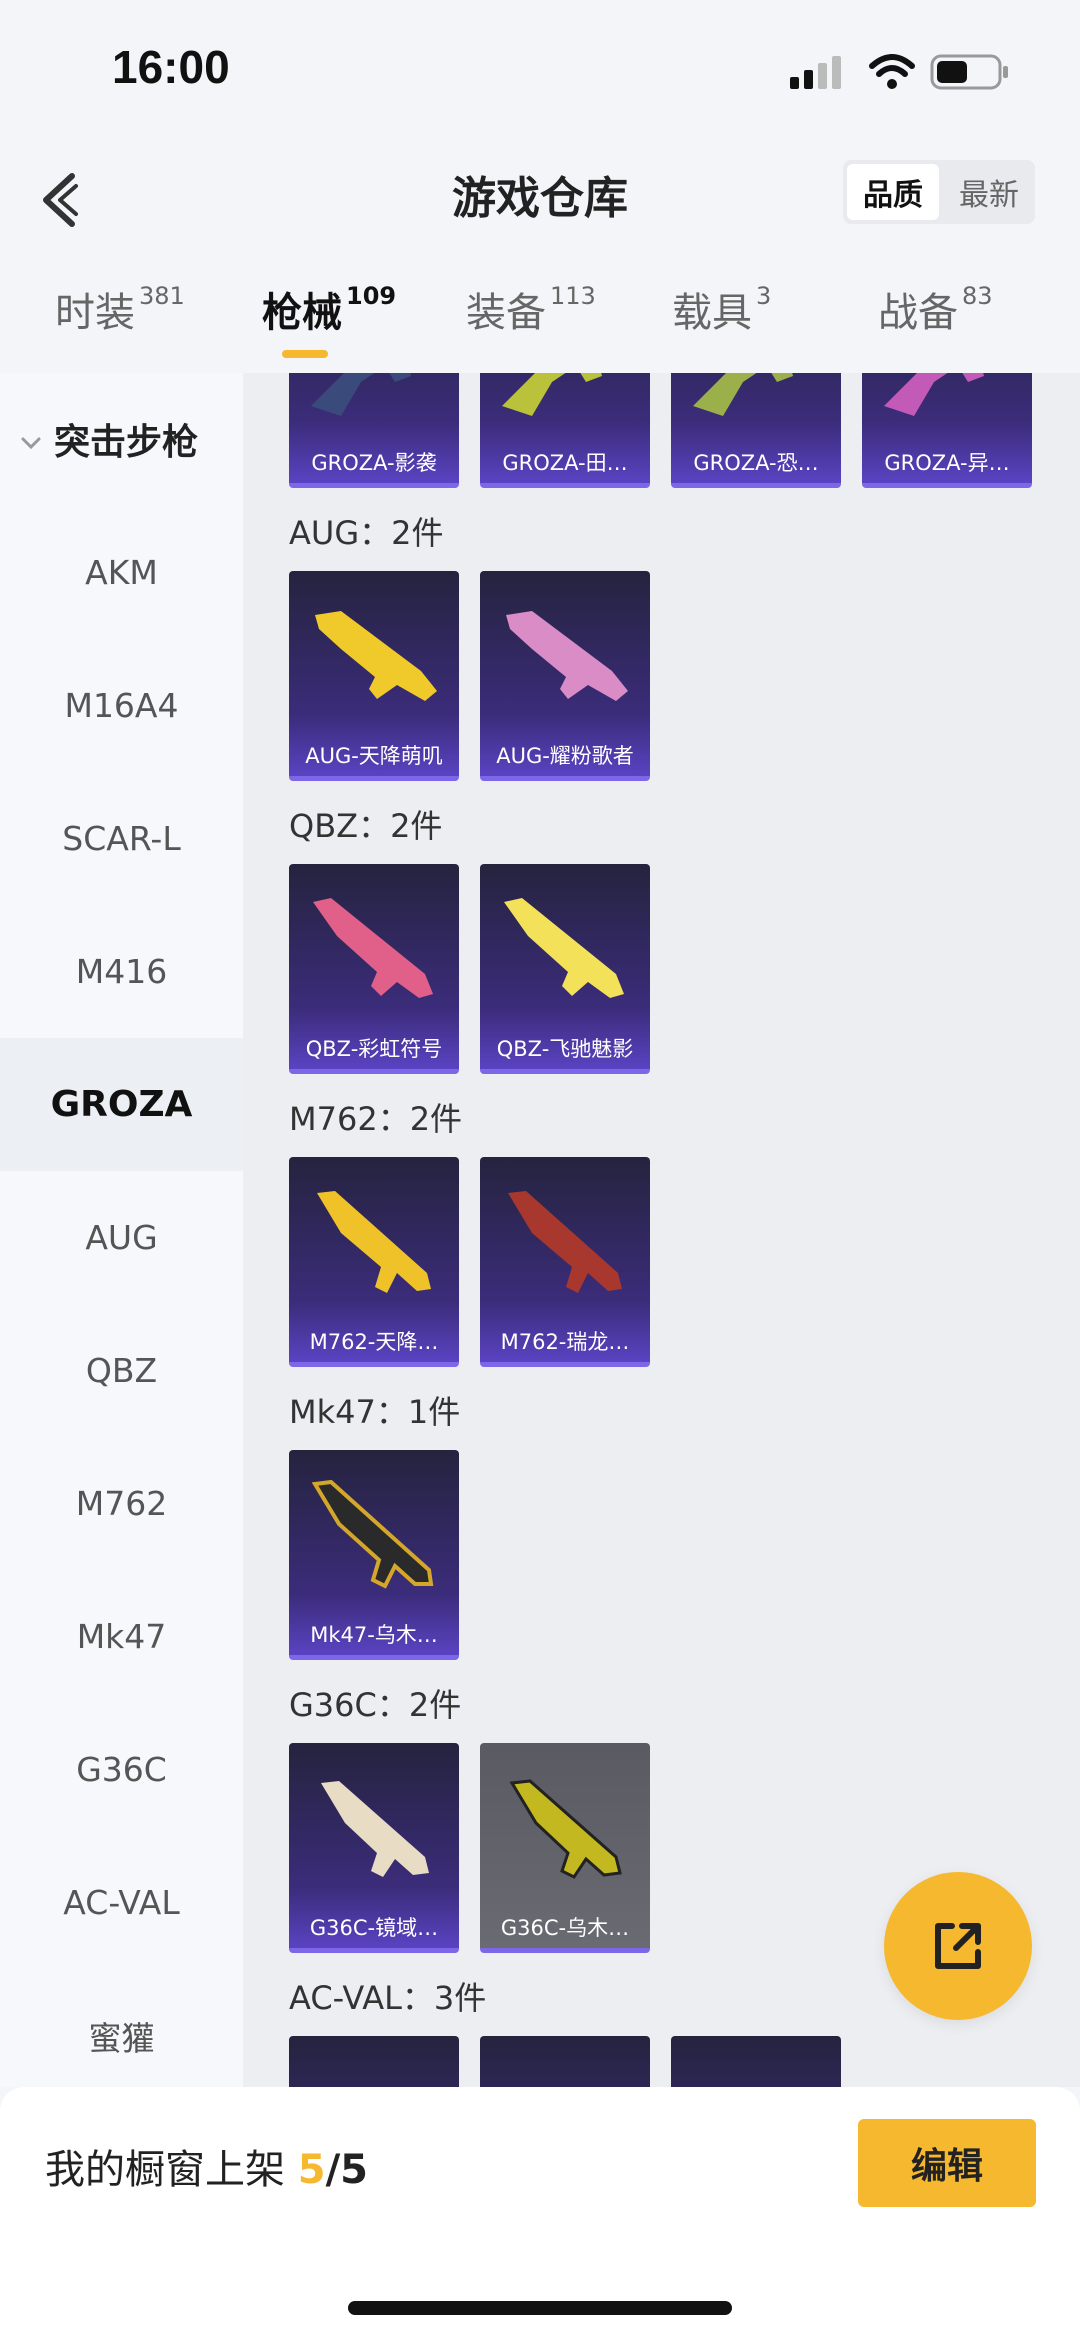  I want to click on sidebar-item-aug: AUG, so click(121, 1237).